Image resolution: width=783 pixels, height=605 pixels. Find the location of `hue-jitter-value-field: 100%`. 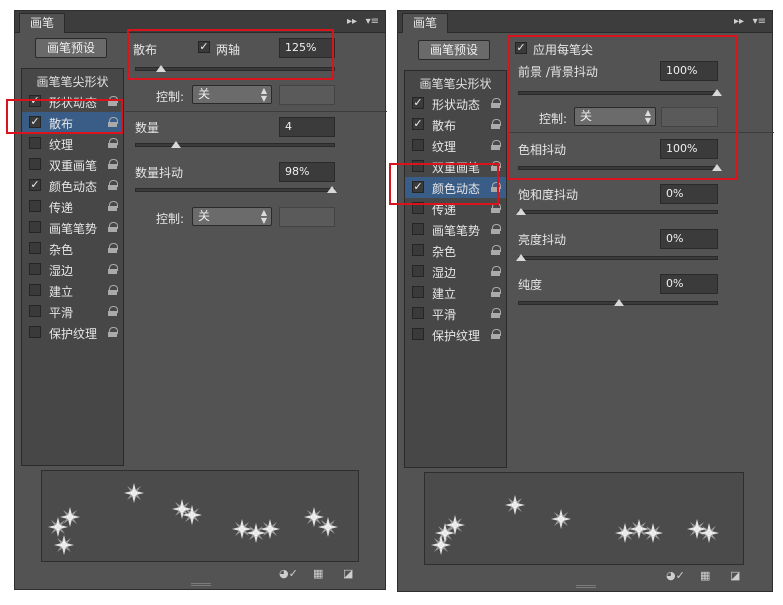

hue-jitter-value-field: 100% is located at coordinates (689, 149).